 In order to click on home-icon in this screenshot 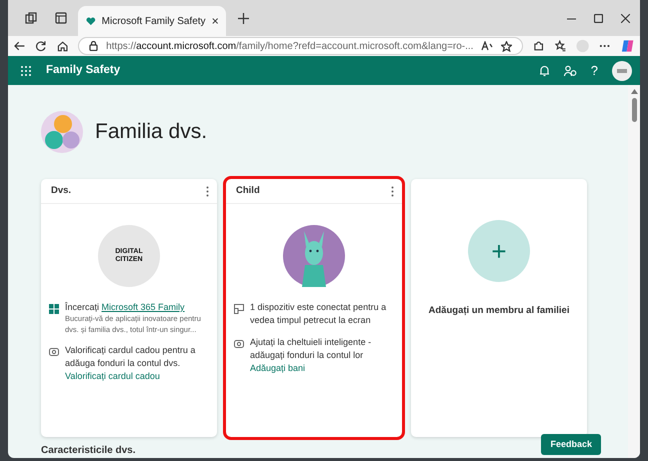, I will do `click(62, 46)`.